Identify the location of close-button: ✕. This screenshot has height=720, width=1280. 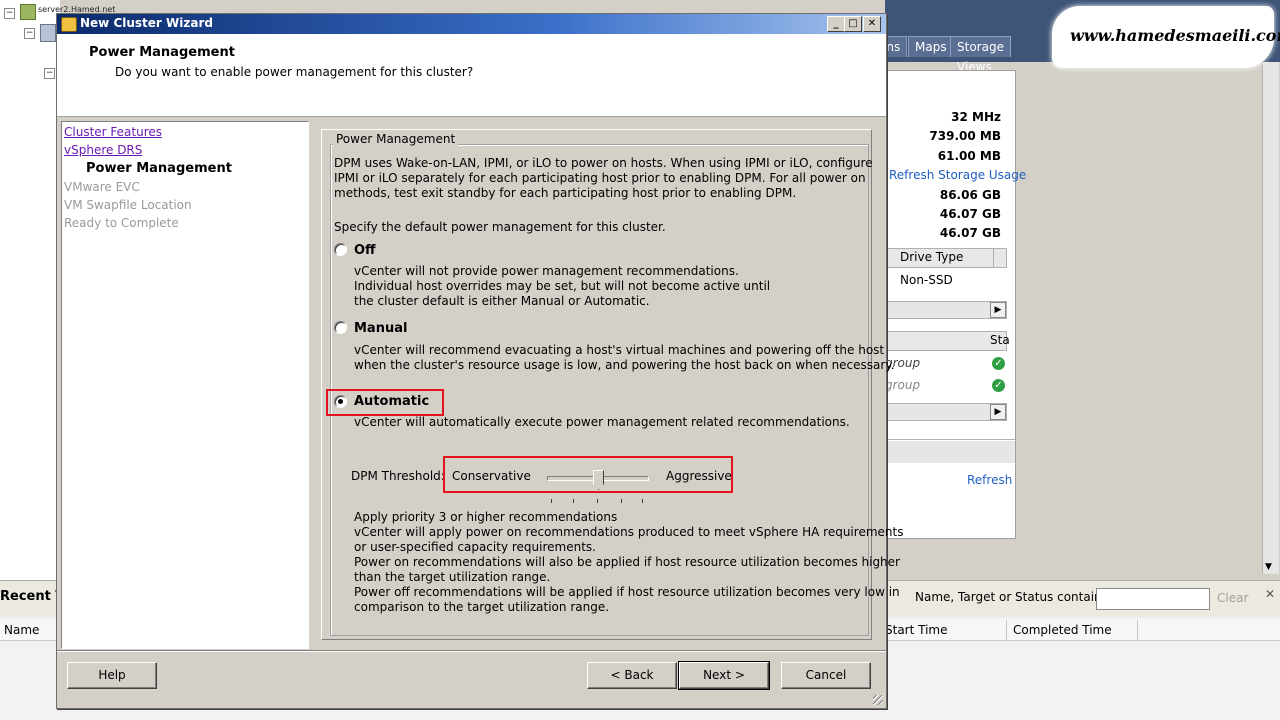
(872, 24).